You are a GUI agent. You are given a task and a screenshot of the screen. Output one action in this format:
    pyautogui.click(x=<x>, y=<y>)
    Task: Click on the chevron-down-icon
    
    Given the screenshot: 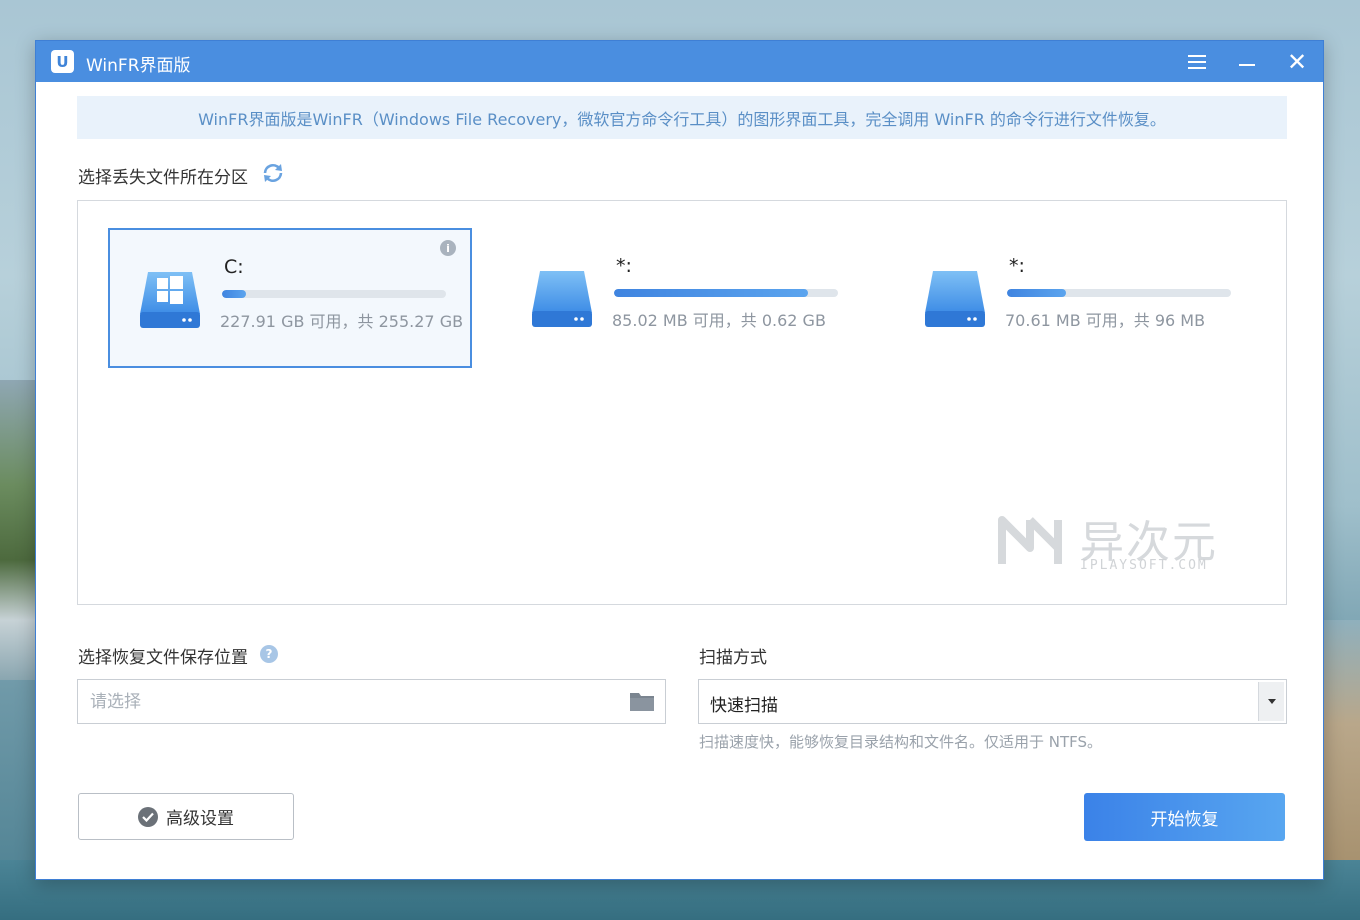 What is the action you would take?
    pyautogui.click(x=1271, y=701)
    